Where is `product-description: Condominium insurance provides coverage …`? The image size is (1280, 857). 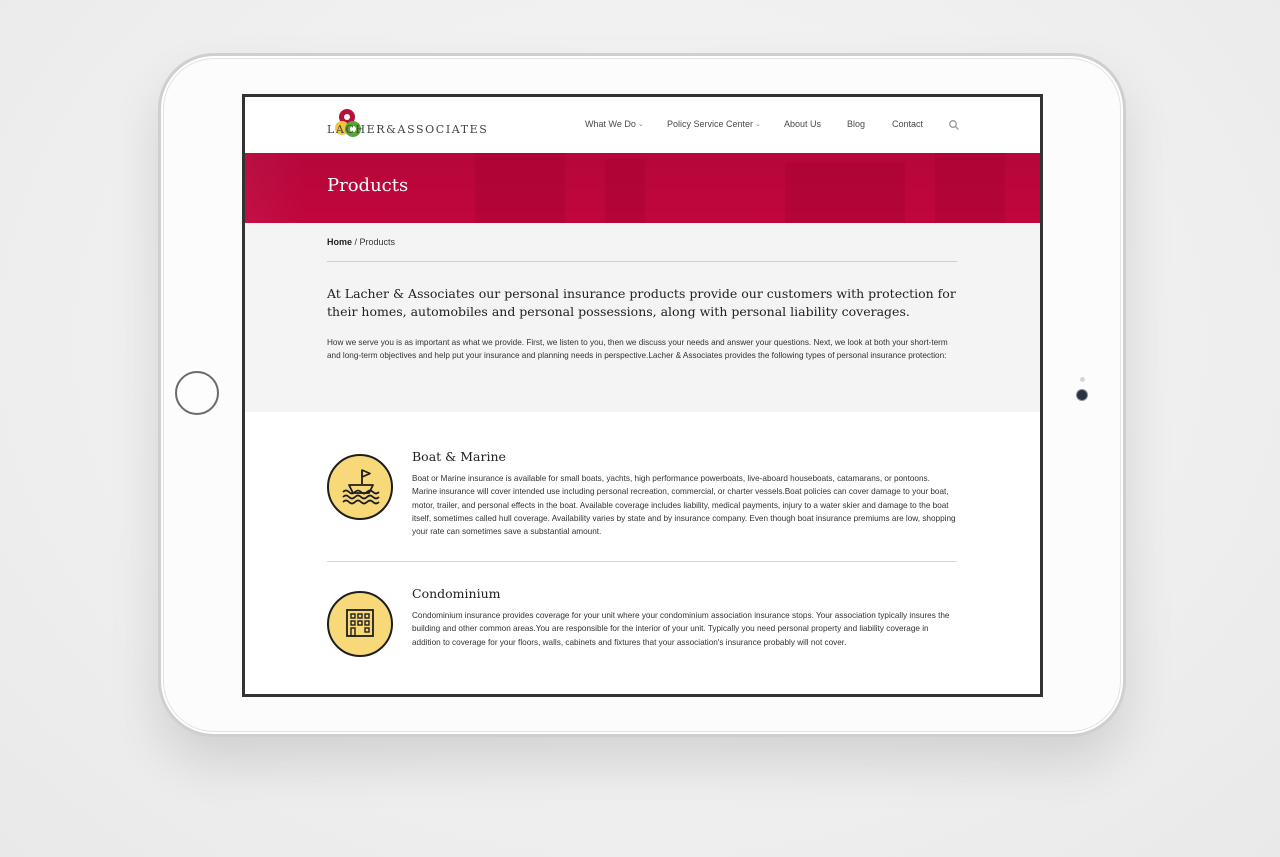 product-description: Condominium insurance provides coverage … is located at coordinates (681, 629).